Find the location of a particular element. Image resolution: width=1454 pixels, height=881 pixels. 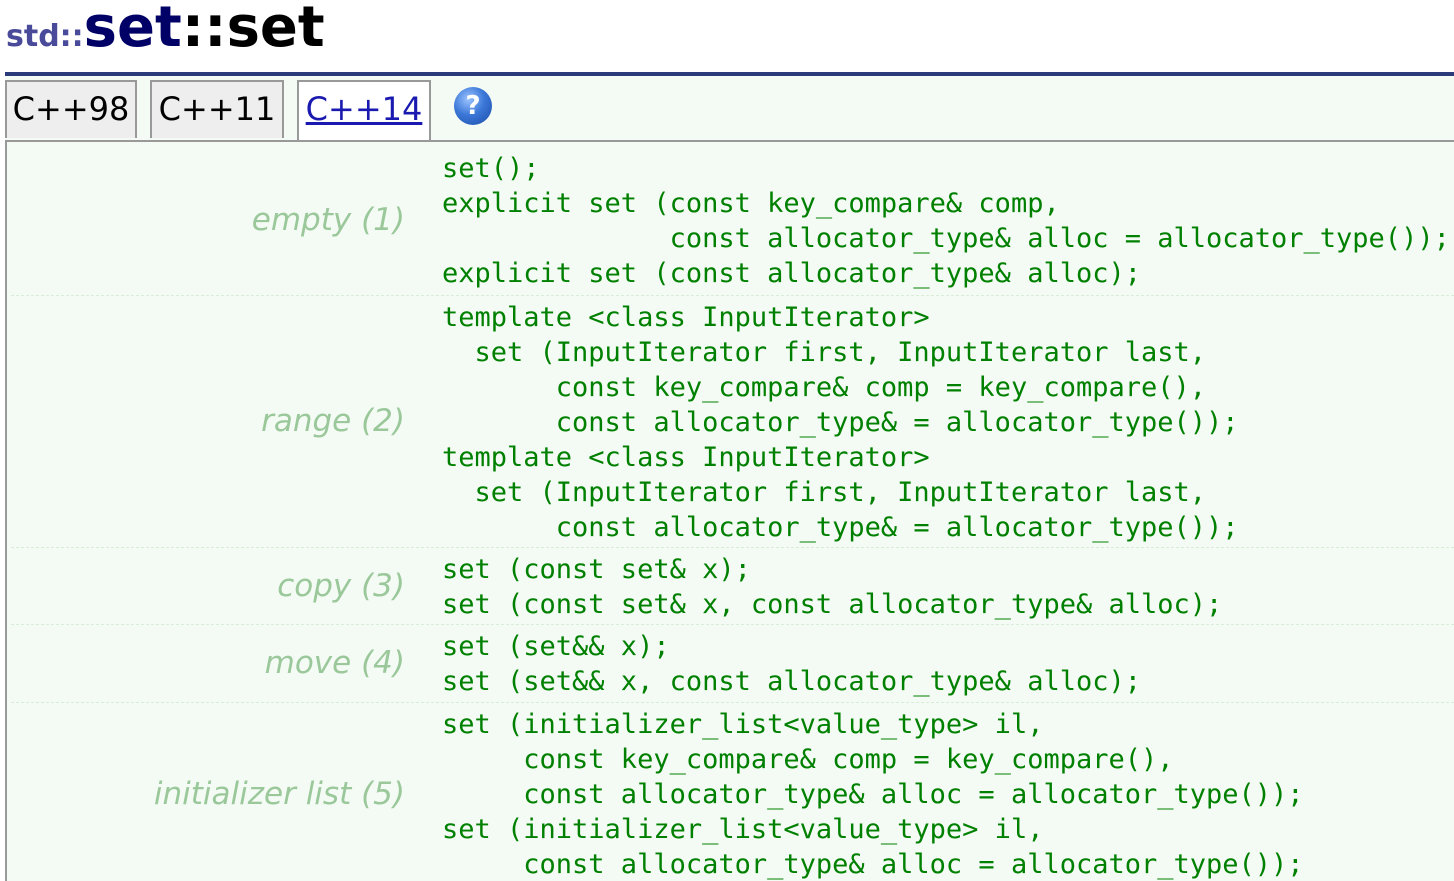

overload-label: empty (1) is located at coordinates (328, 220).